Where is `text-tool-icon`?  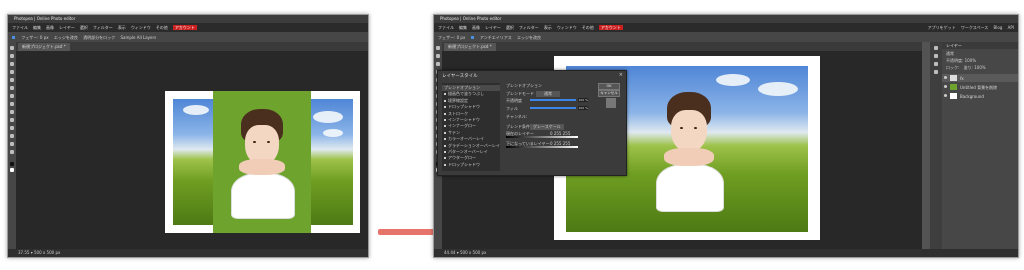 text-tool-icon is located at coordinates (12, 128).